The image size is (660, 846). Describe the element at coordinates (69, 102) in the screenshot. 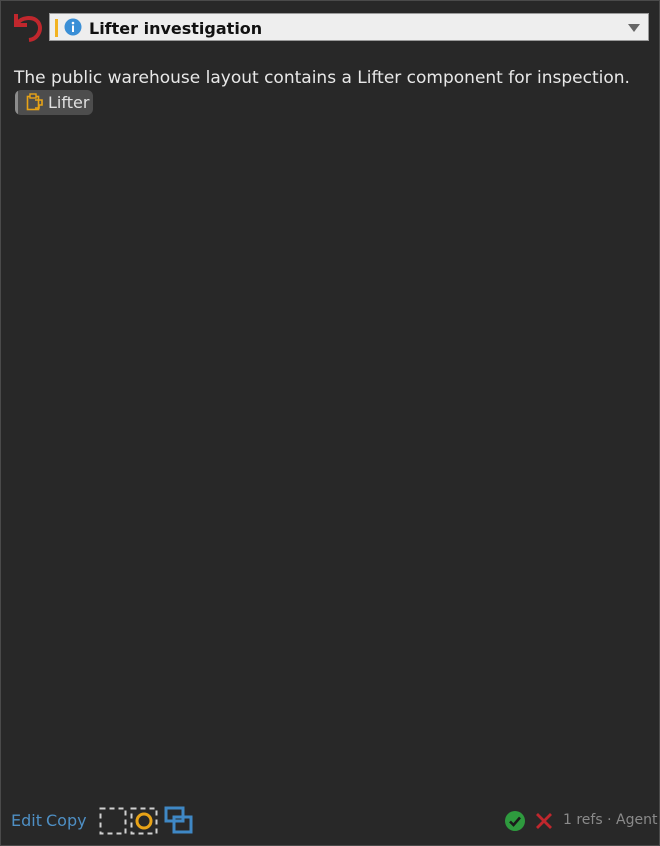

I see `reference-chip-label: Lifter` at that location.